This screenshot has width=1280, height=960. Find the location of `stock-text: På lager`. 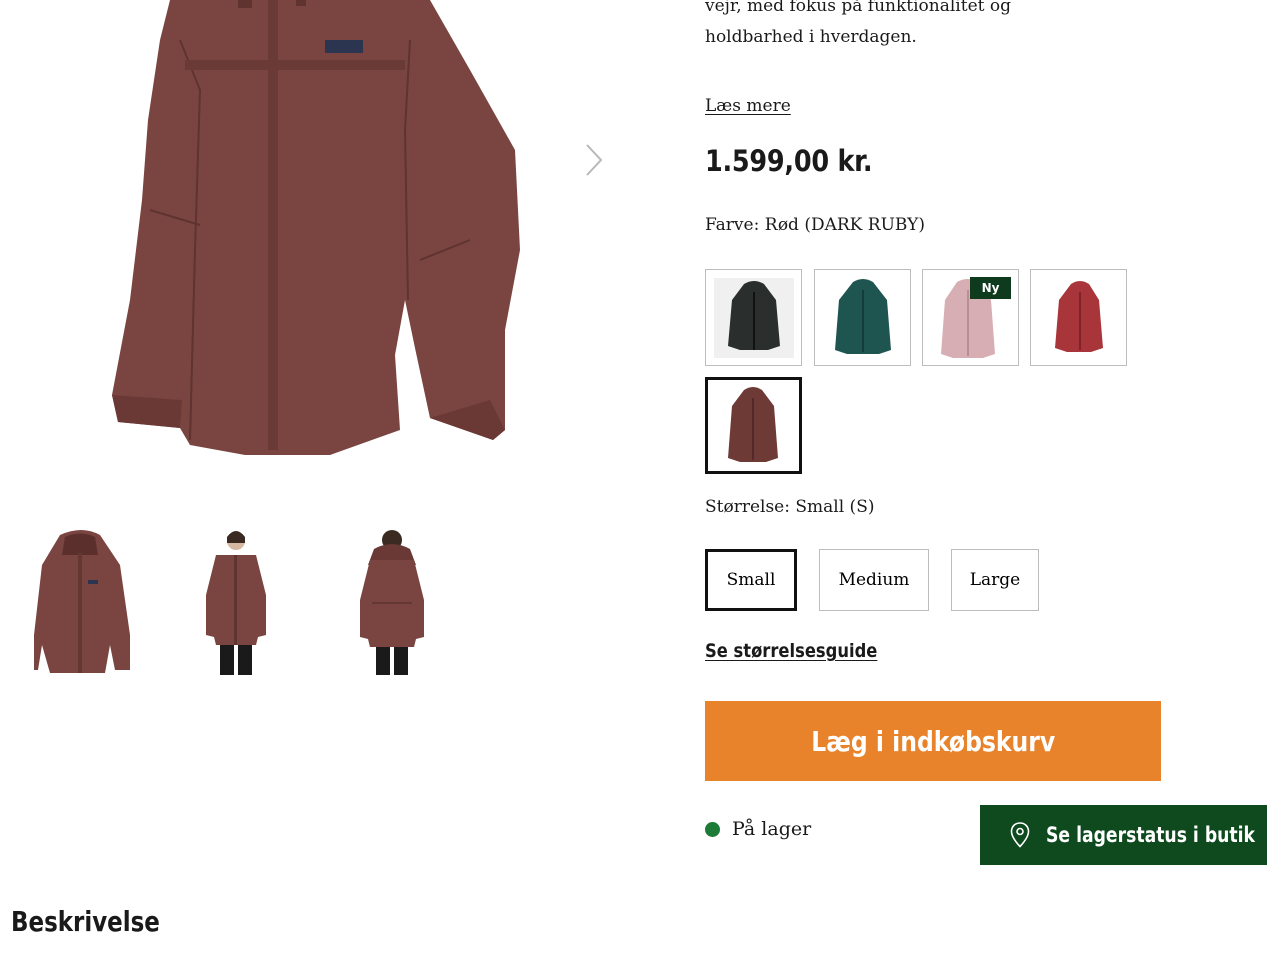

stock-text: På lager is located at coordinates (772, 829).